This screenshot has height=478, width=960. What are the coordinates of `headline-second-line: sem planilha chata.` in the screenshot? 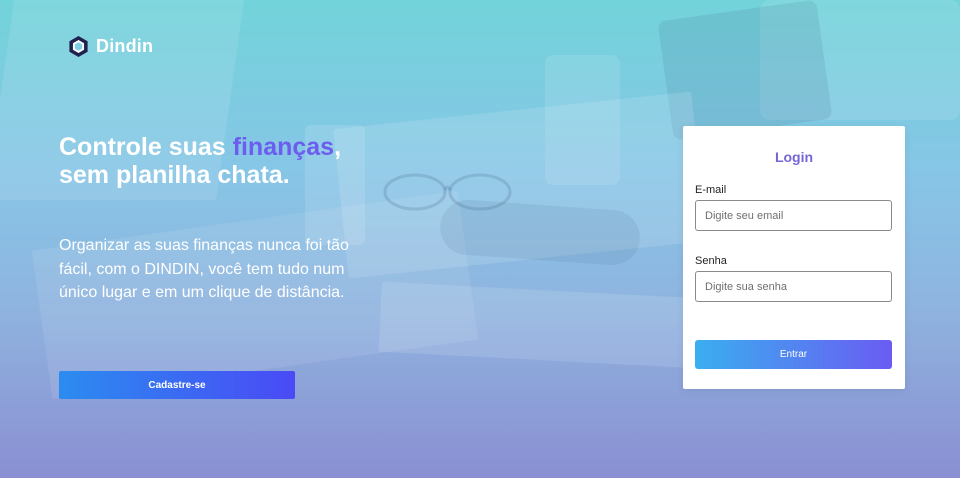 It's located at (174, 175).